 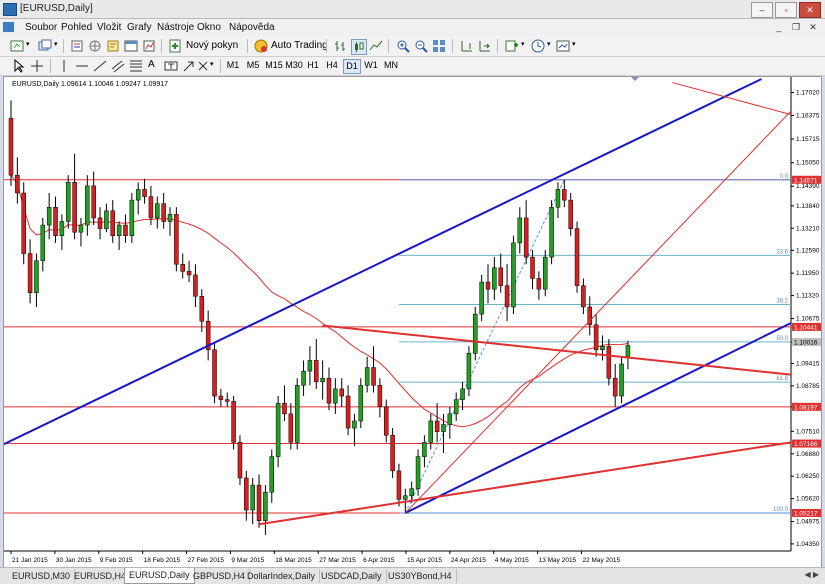 I want to click on tab-eurusd-daily: EURUSD,Daily, so click(x=159, y=576).